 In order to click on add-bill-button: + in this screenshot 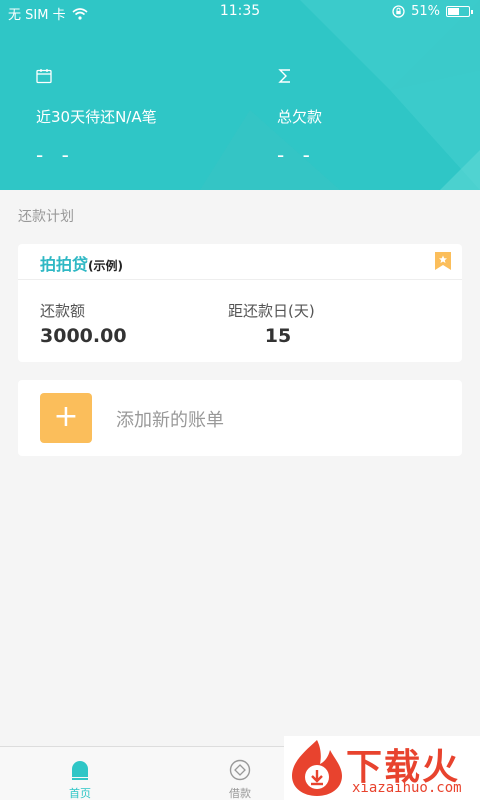, I will do `click(66, 418)`.